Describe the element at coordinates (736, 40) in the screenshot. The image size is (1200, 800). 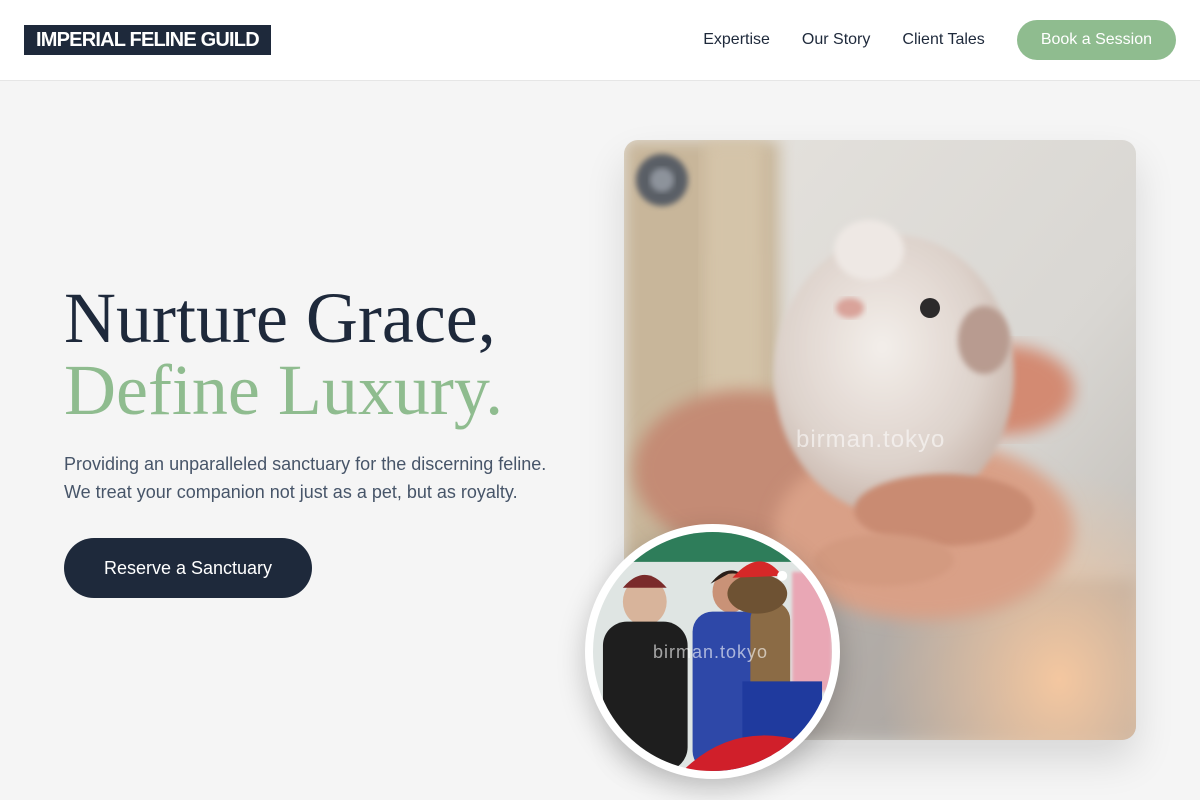
I see `nav-link-expertise: Expertise` at that location.